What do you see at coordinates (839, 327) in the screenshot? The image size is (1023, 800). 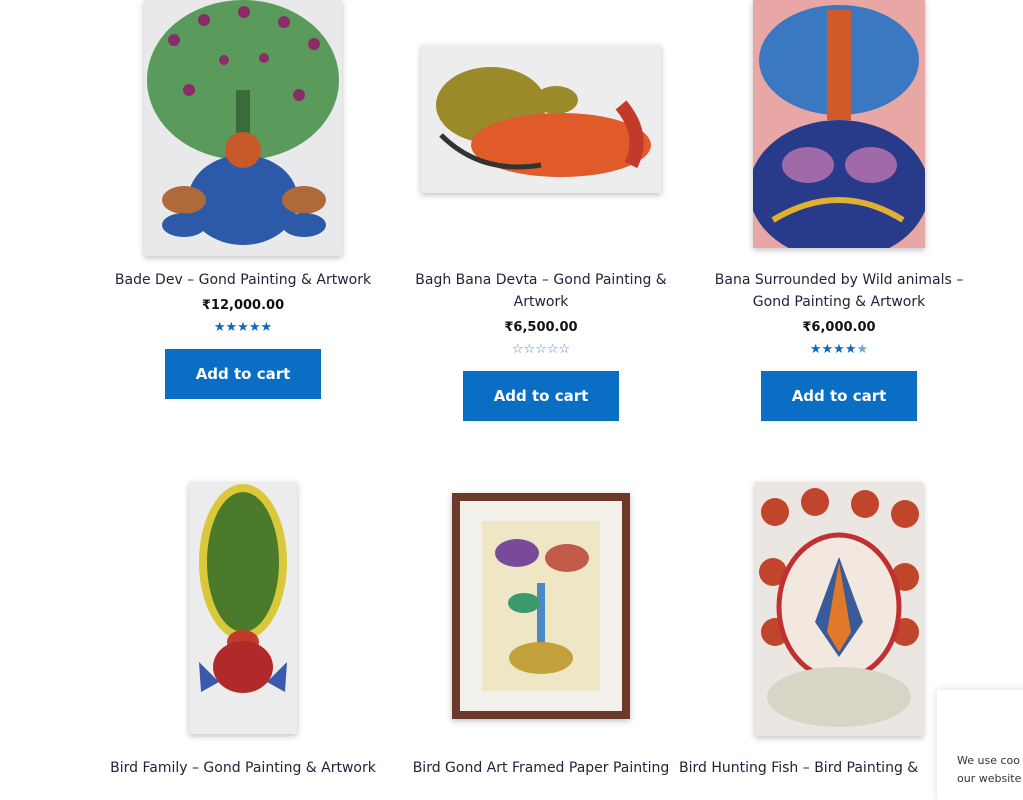 I see `product-price: ₹6,000.00` at bounding box center [839, 327].